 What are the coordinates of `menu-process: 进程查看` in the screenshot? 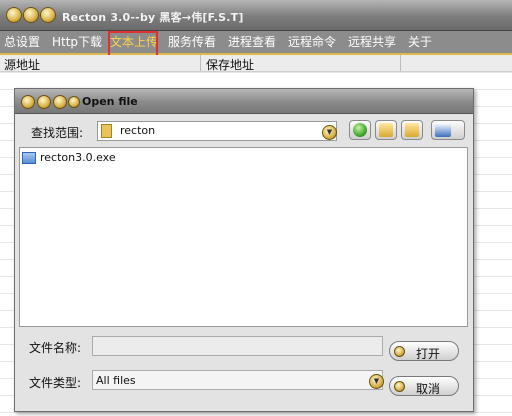 It's located at (252, 42).